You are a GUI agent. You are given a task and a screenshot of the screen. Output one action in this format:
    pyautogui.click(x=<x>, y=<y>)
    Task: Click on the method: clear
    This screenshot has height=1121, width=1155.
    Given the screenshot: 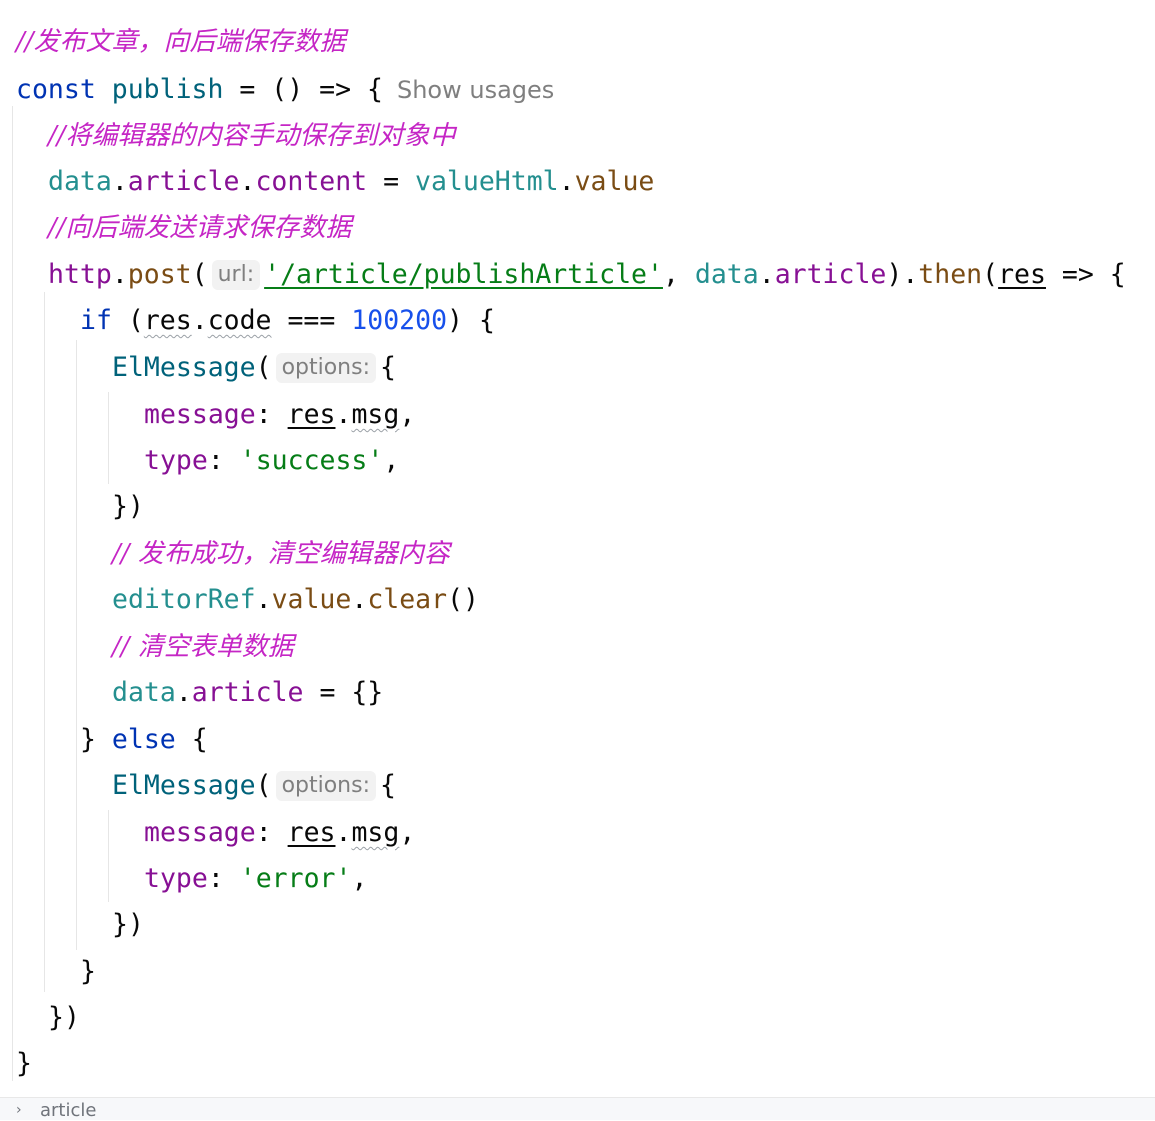 What is the action you would take?
    pyautogui.click(x=407, y=599)
    